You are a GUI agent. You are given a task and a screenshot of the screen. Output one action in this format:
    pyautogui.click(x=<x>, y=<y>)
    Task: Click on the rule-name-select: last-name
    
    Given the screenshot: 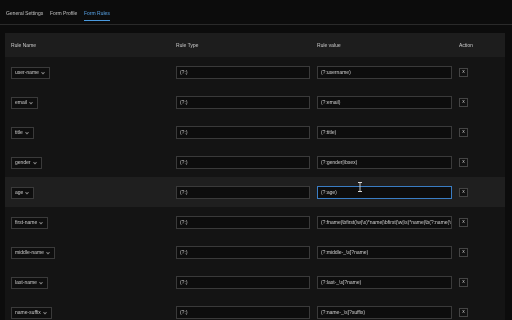 What is the action you would take?
    pyautogui.click(x=29, y=283)
    